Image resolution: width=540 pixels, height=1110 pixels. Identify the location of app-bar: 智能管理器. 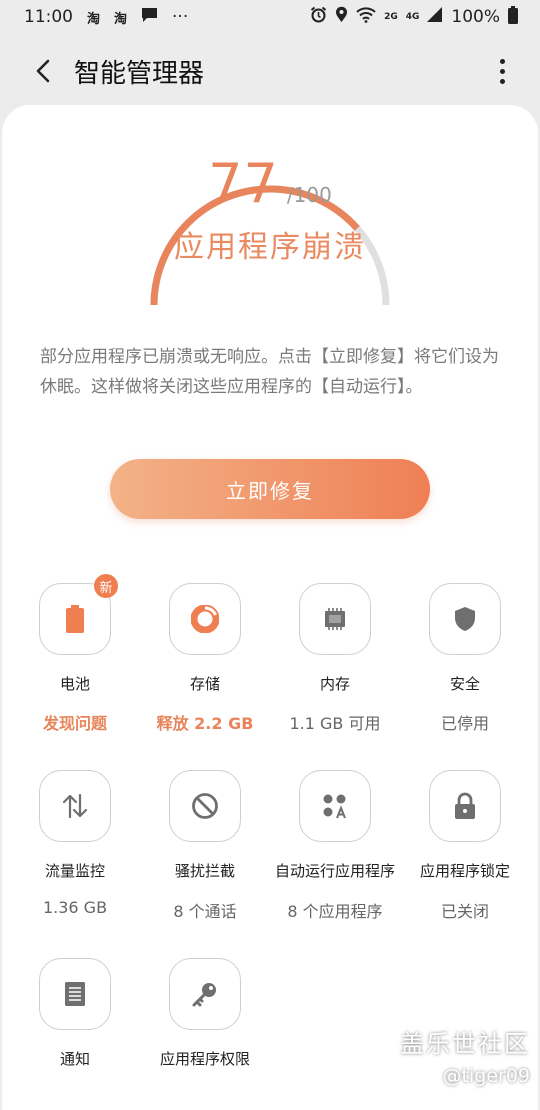
(270, 71).